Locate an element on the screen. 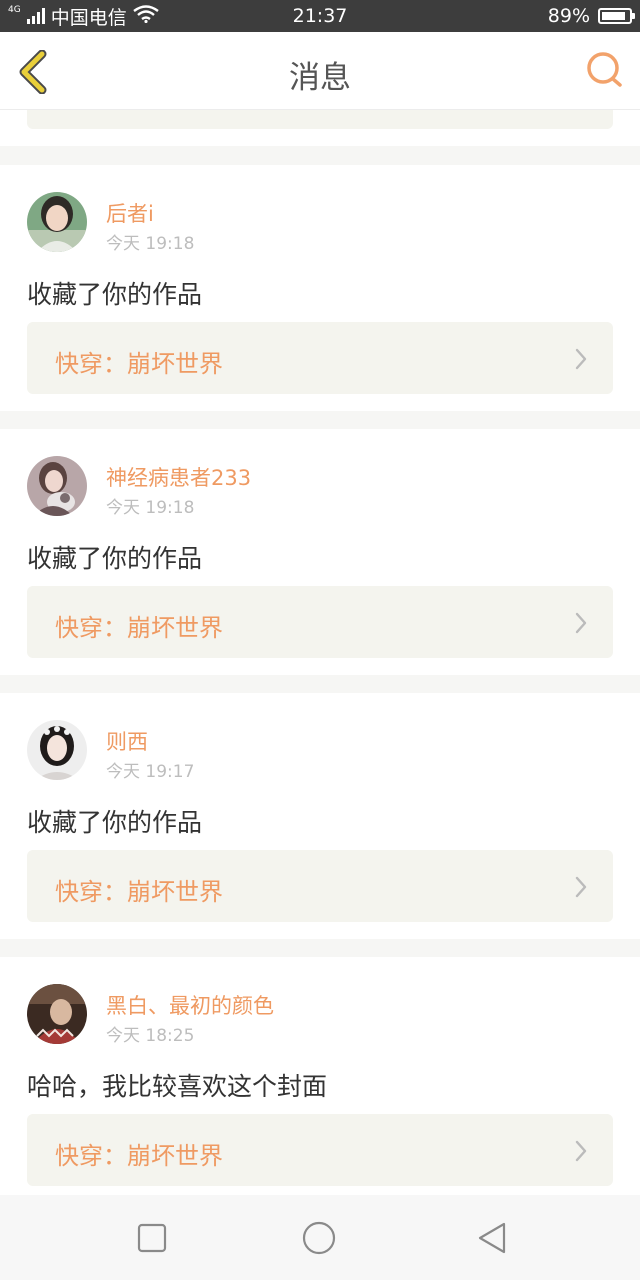 The height and width of the screenshot is (1280, 640). battery-percent: 89% is located at coordinates (568, 16).